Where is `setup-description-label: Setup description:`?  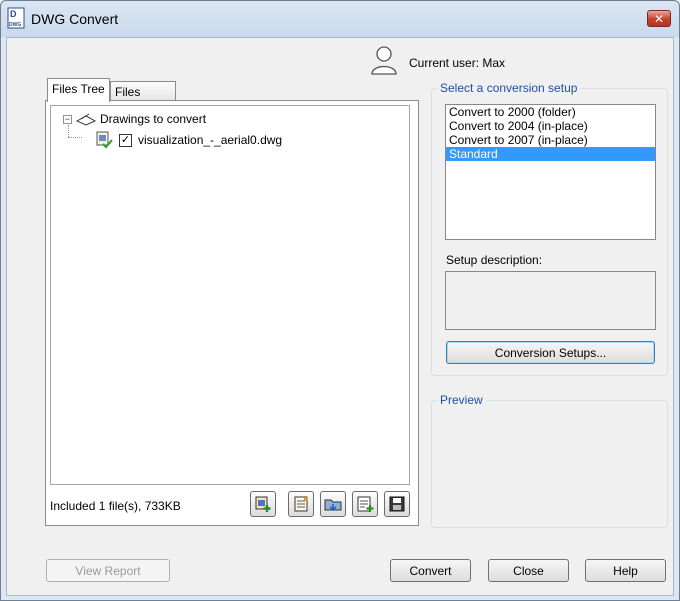 setup-description-label: Setup description: is located at coordinates (494, 260).